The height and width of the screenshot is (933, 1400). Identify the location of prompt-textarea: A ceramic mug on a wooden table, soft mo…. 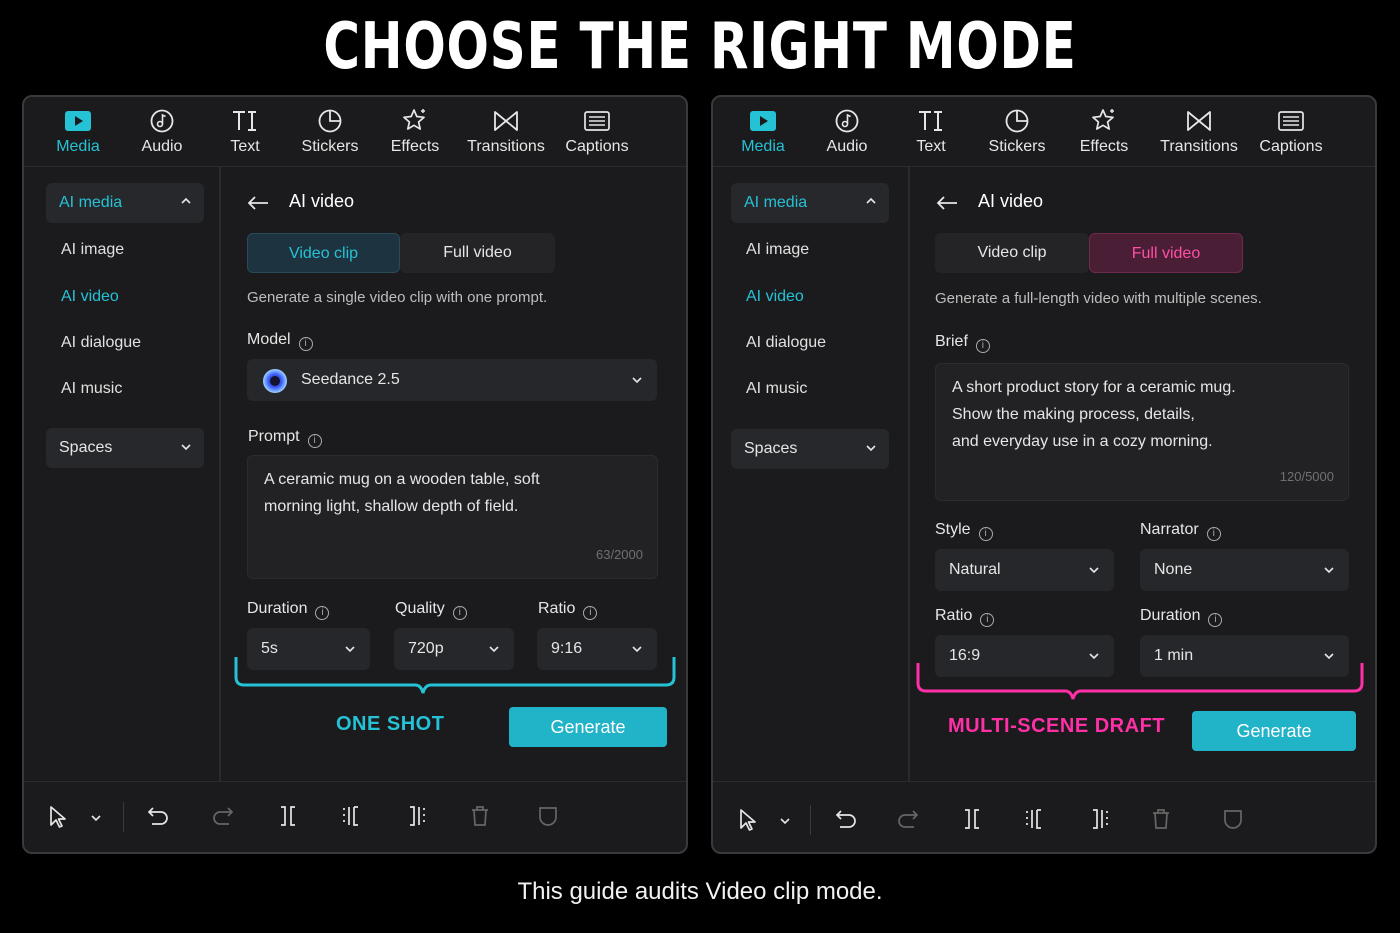
(452, 517).